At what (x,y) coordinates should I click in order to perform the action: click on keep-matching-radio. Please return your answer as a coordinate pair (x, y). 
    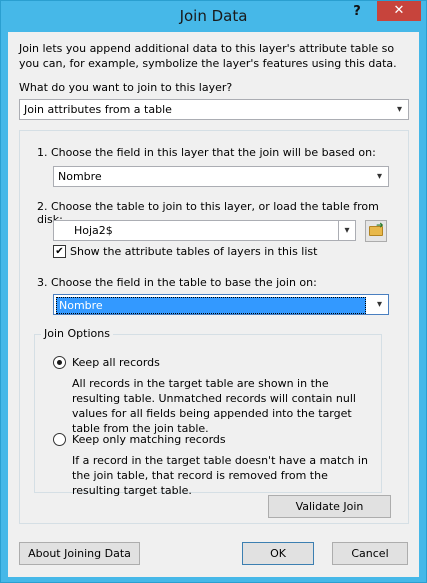
    Looking at the image, I should click on (59, 439).